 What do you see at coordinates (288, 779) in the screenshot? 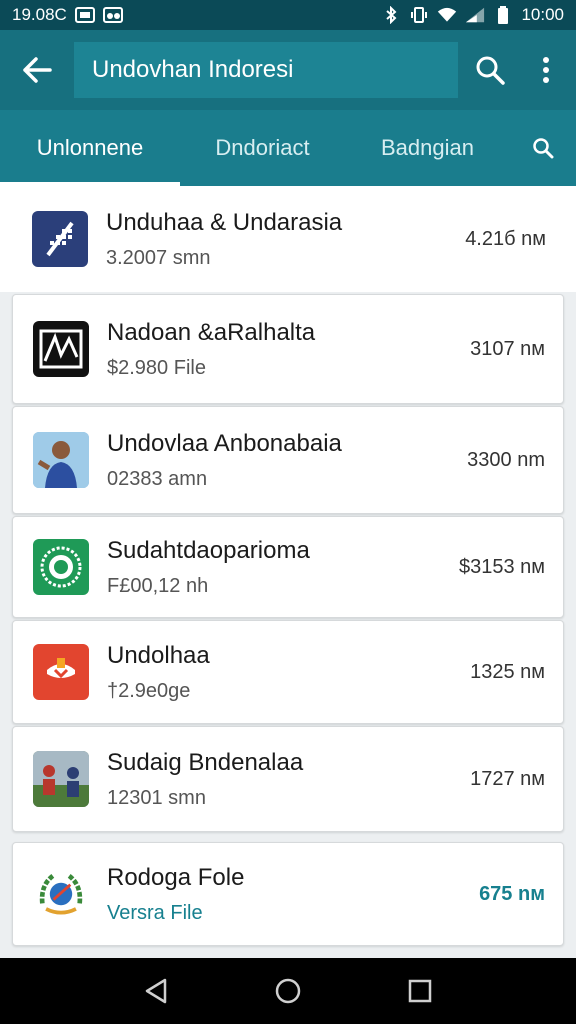
I see `list-item: Sudaig Bndenalaa 12301 smn 1727 nм` at bounding box center [288, 779].